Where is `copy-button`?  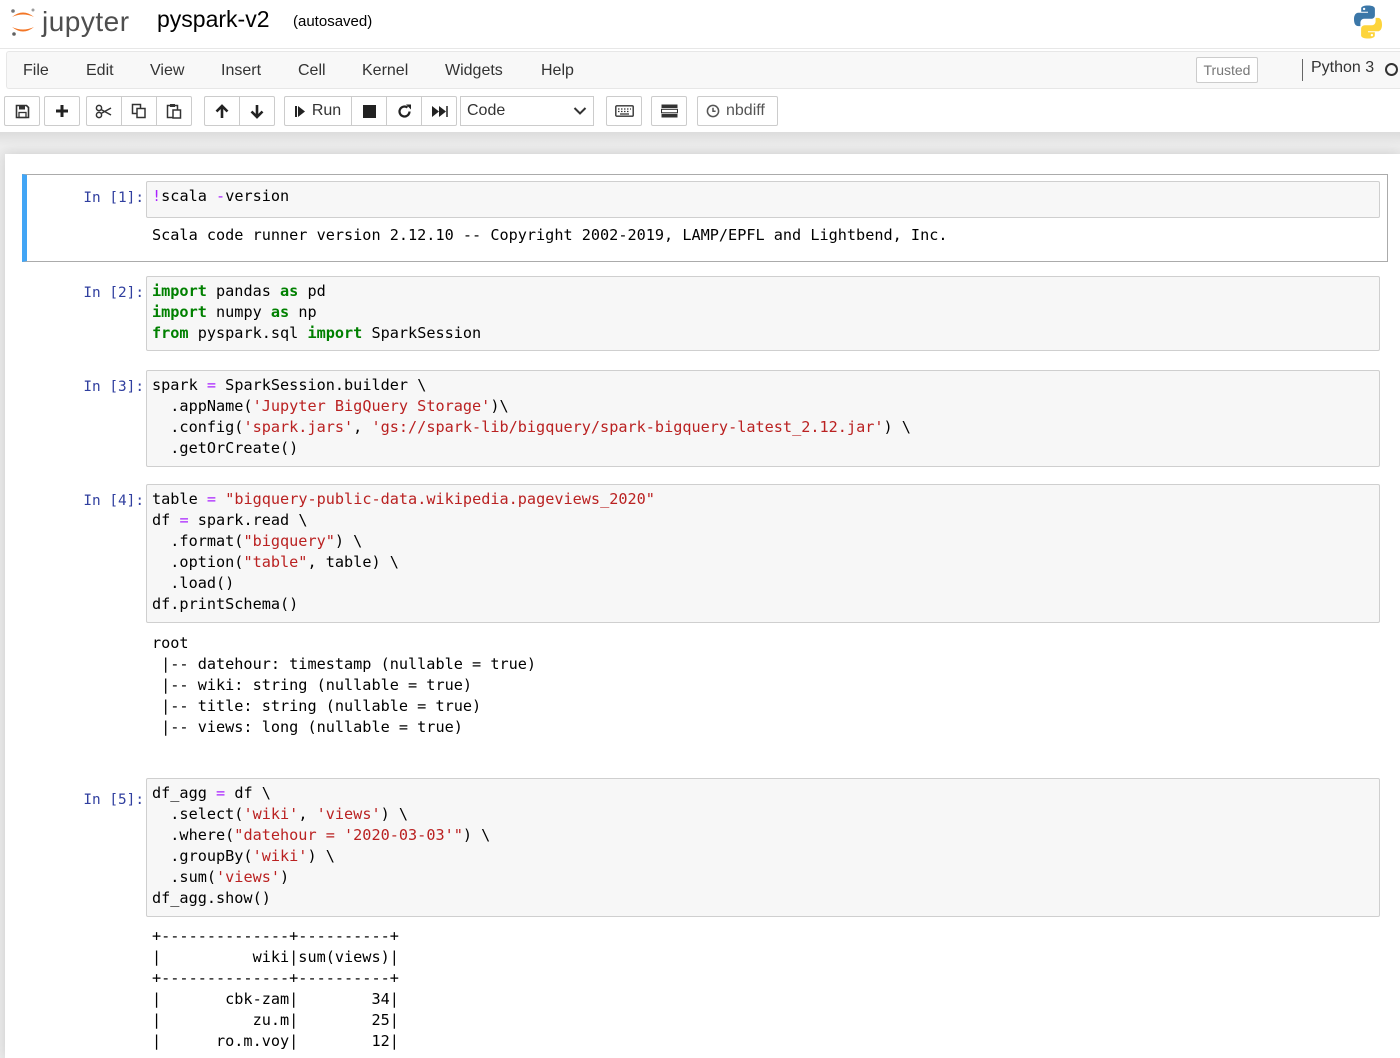 copy-button is located at coordinates (139, 111).